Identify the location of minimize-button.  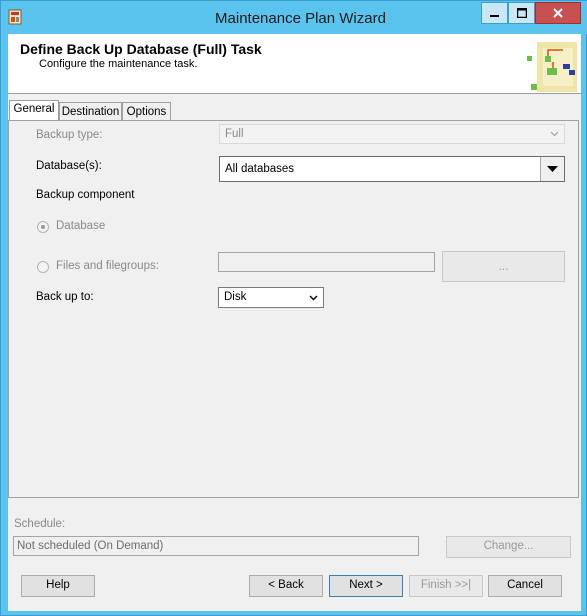
(494, 13).